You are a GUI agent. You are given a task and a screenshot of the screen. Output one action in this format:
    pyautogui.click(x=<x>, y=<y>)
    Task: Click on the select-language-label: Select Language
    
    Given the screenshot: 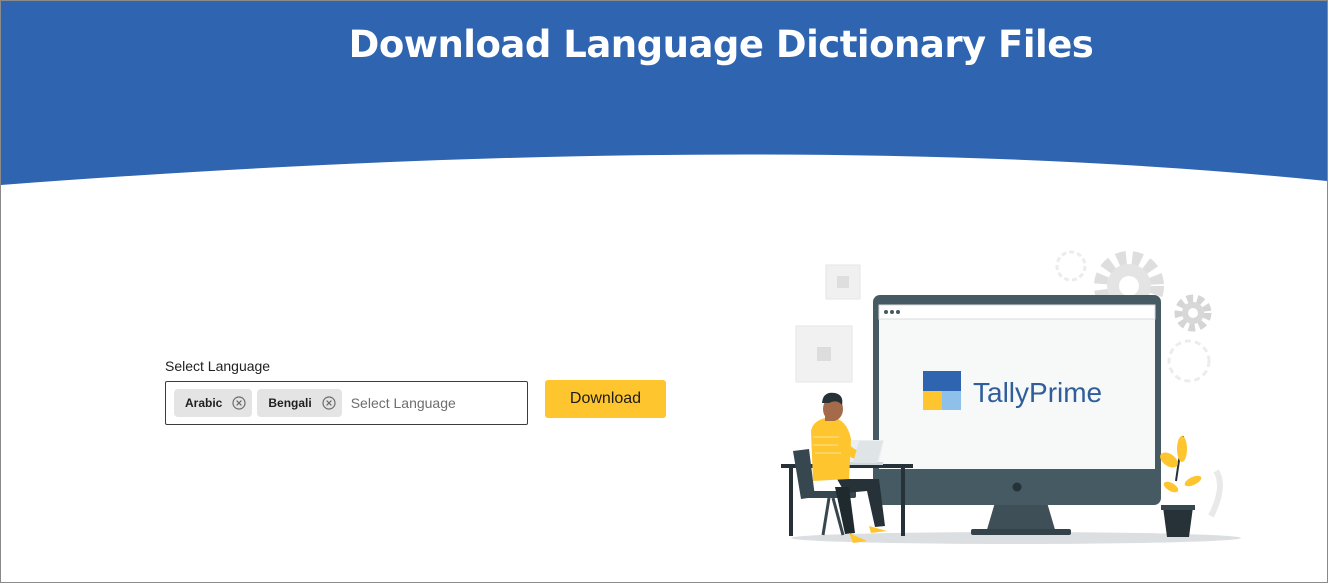 What is the action you would take?
    pyautogui.click(x=218, y=366)
    